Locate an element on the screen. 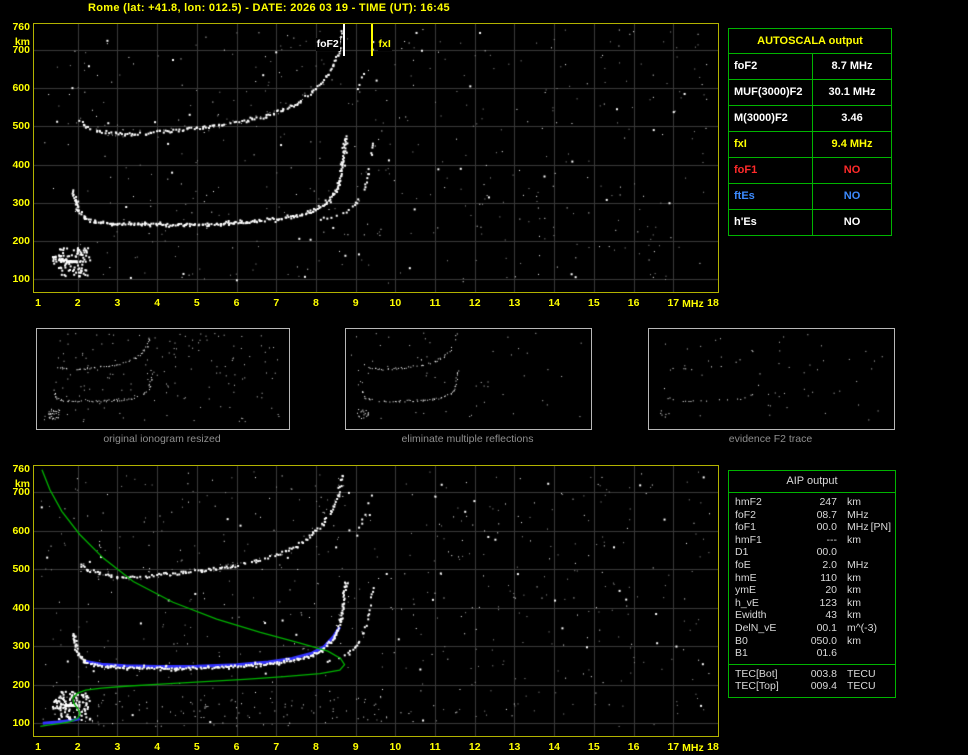 This screenshot has width=968, height=755. aip-param-value: 009.4 is located at coordinates (823, 686).